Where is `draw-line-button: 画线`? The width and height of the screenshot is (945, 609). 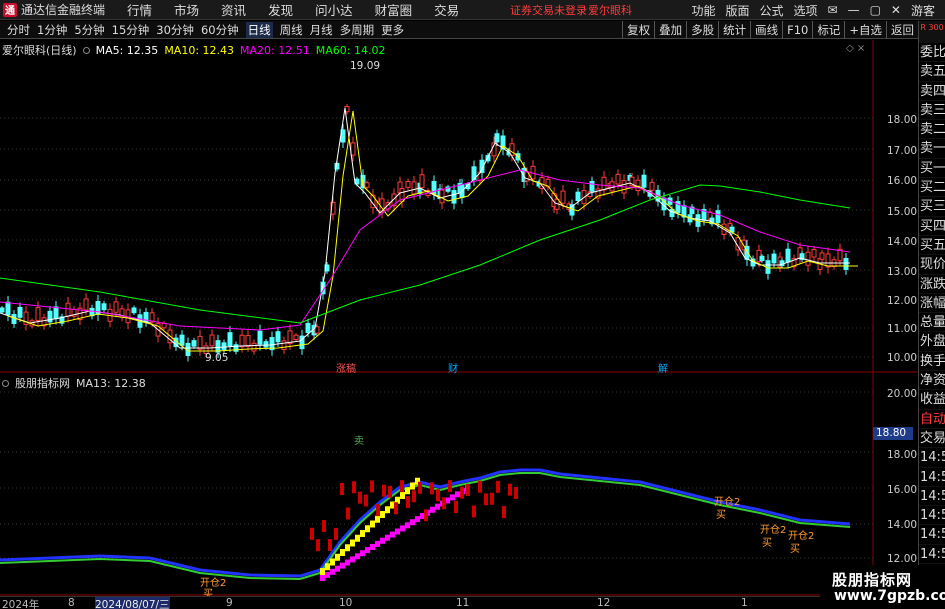 draw-line-button: 画线 is located at coordinates (766, 30).